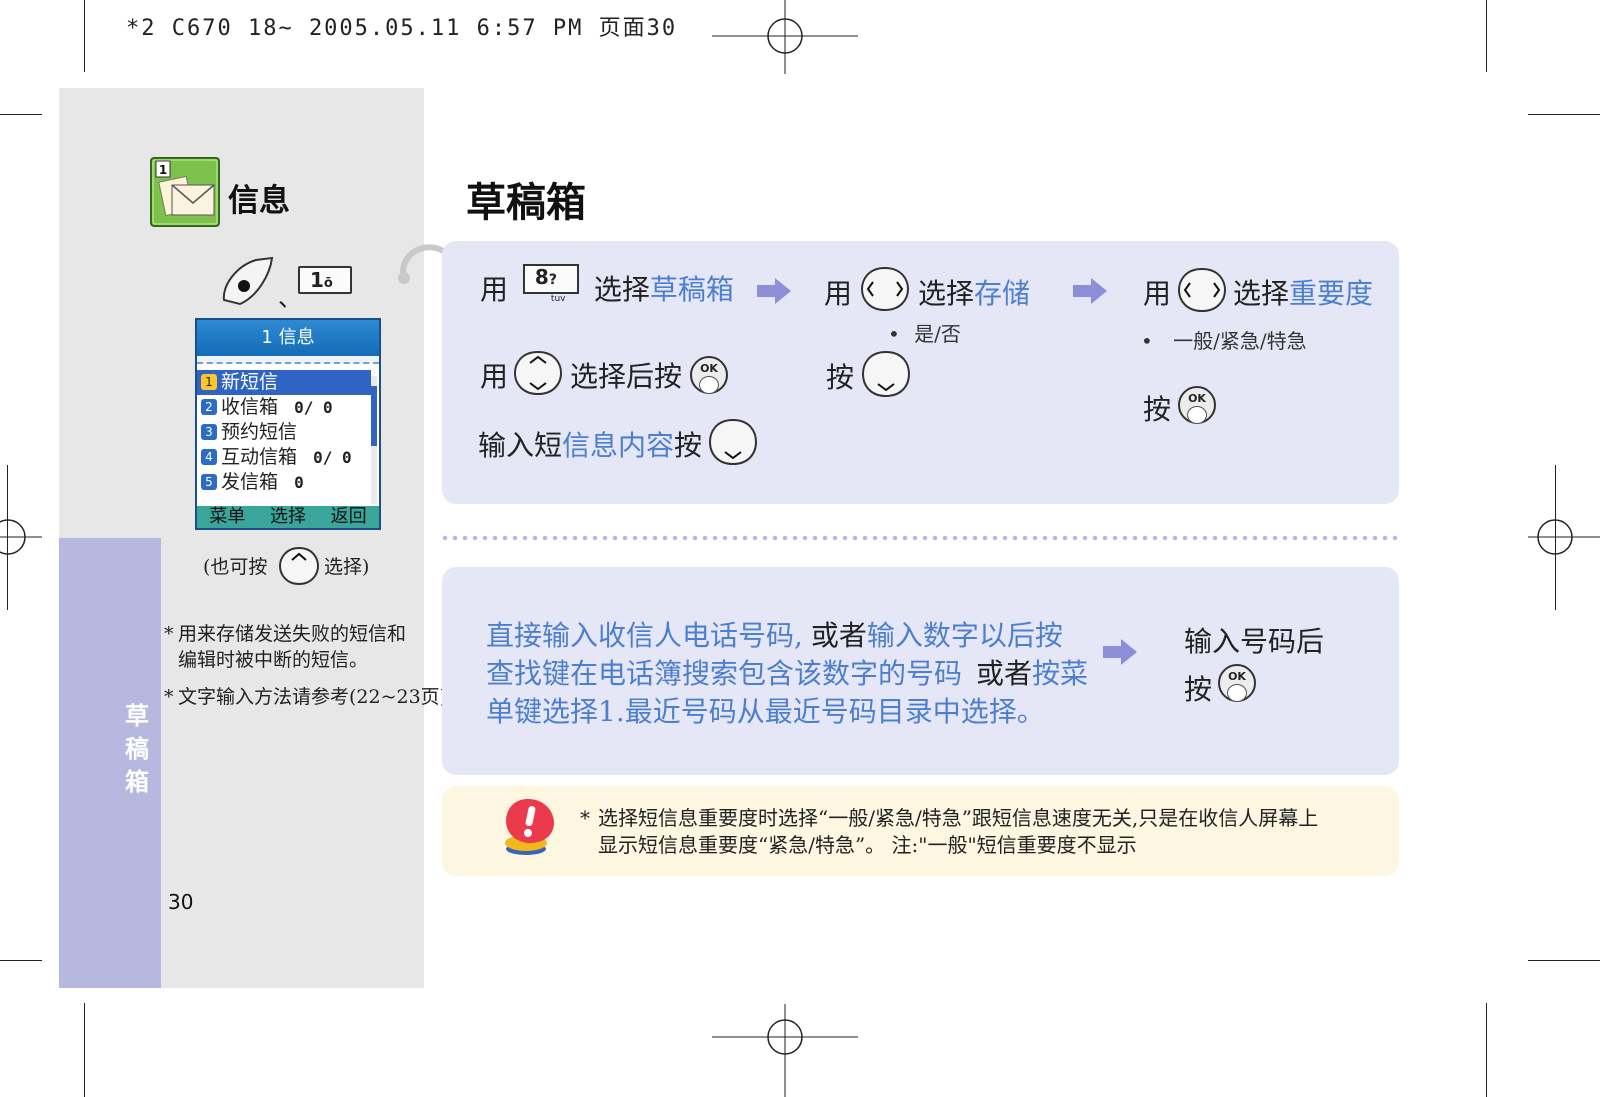  I want to click on page-number: 30, so click(181, 902).